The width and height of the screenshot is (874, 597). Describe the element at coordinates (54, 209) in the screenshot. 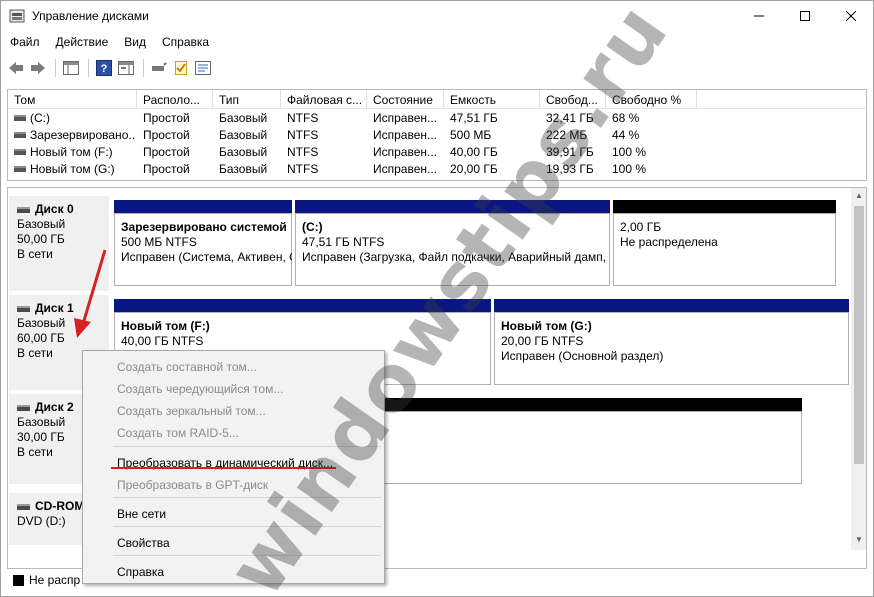

I see `disk-name: Диск 0` at that location.